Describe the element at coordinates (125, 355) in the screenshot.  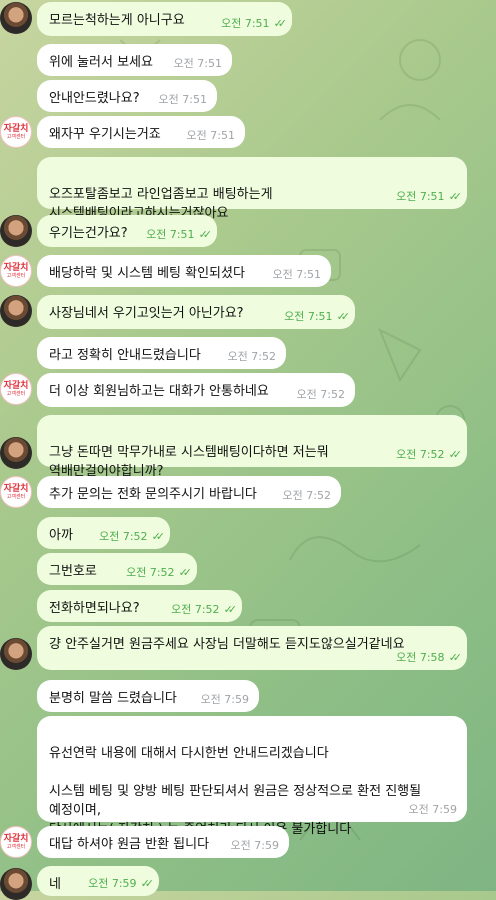
I see `message-text: 라고 정확히 안내드렸습니다` at that location.